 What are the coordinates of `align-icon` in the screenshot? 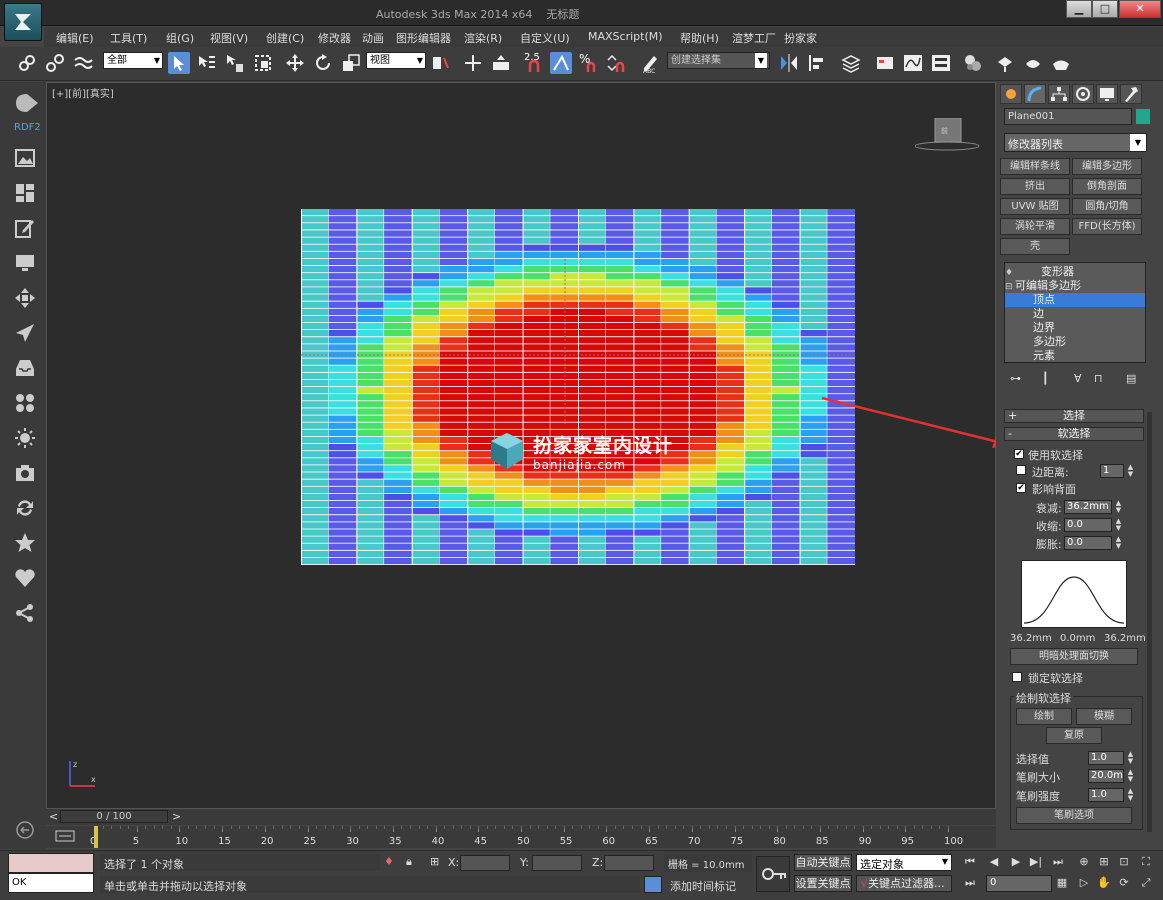 It's located at (817, 63).